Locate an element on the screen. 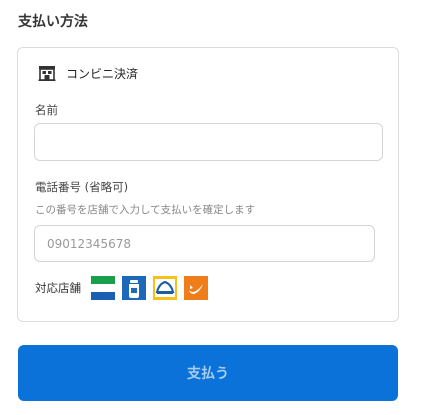 Image resolution: width=423 pixels, height=415 pixels. payment-method-header: コンビニ決済 is located at coordinates (88, 73).